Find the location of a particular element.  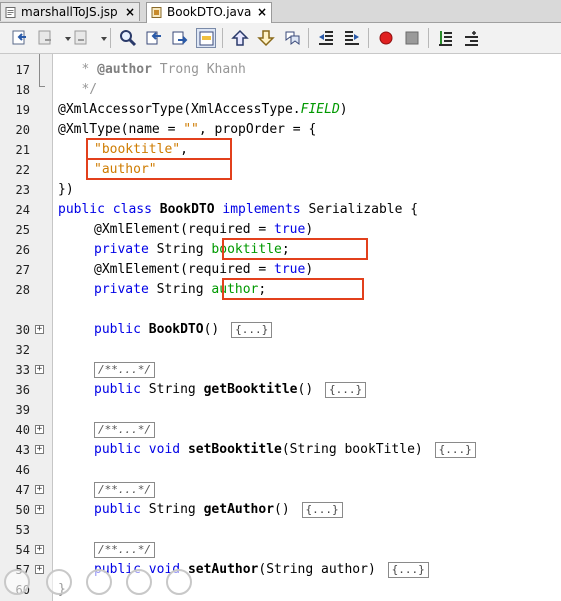

code-line-32: 32 is located at coordinates (280, 350).